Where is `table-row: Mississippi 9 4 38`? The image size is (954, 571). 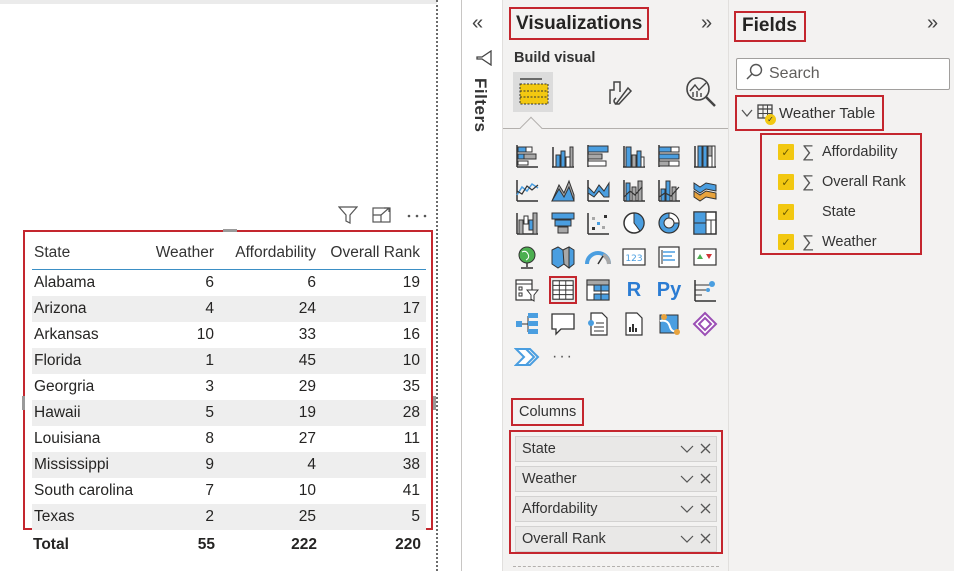 table-row: Mississippi 9 4 38 is located at coordinates (229, 465).